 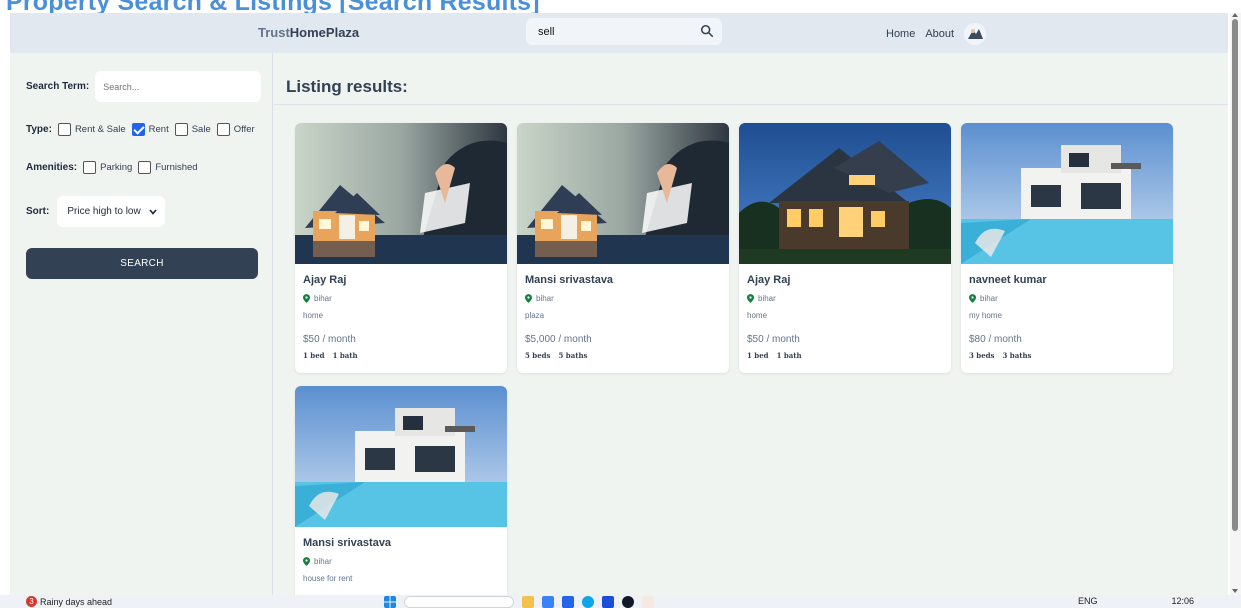 I want to click on header-search, so click(x=624, y=31).